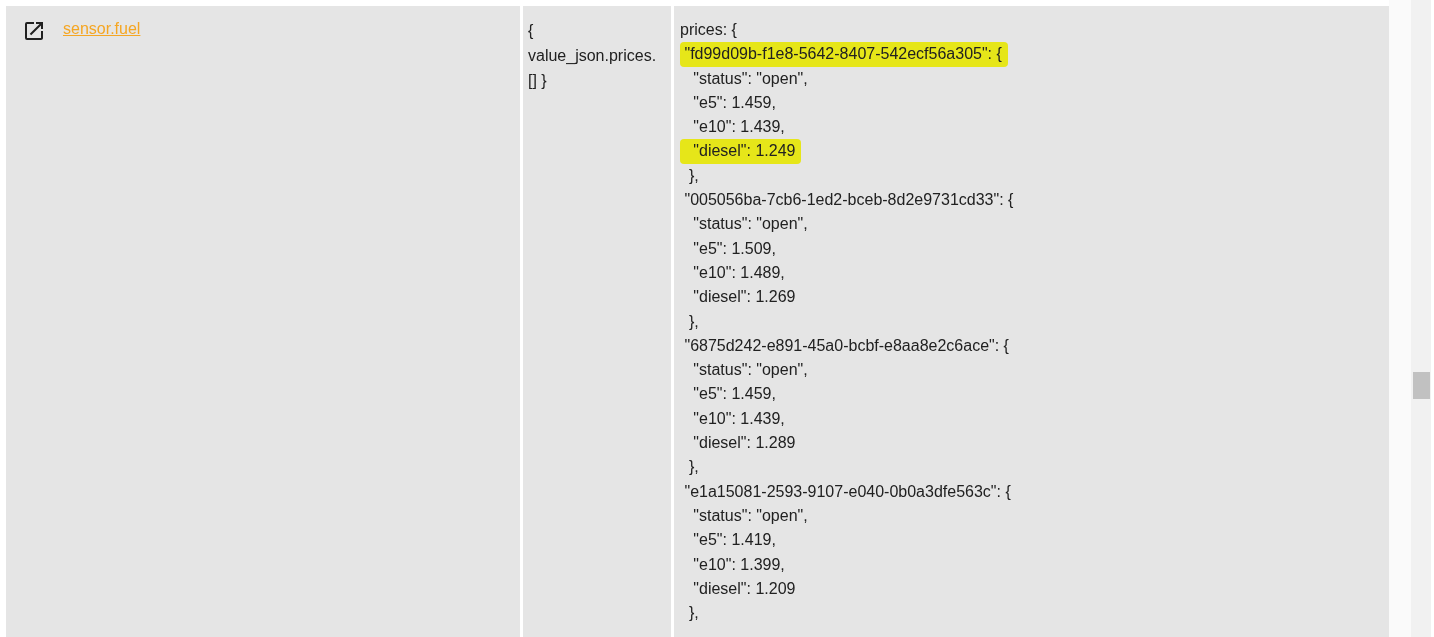 Image resolution: width=1434 pixels, height=637 pixels. Describe the element at coordinates (734, 540) in the screenshot. I see `code-line: "e5": 1.419,` at that location.